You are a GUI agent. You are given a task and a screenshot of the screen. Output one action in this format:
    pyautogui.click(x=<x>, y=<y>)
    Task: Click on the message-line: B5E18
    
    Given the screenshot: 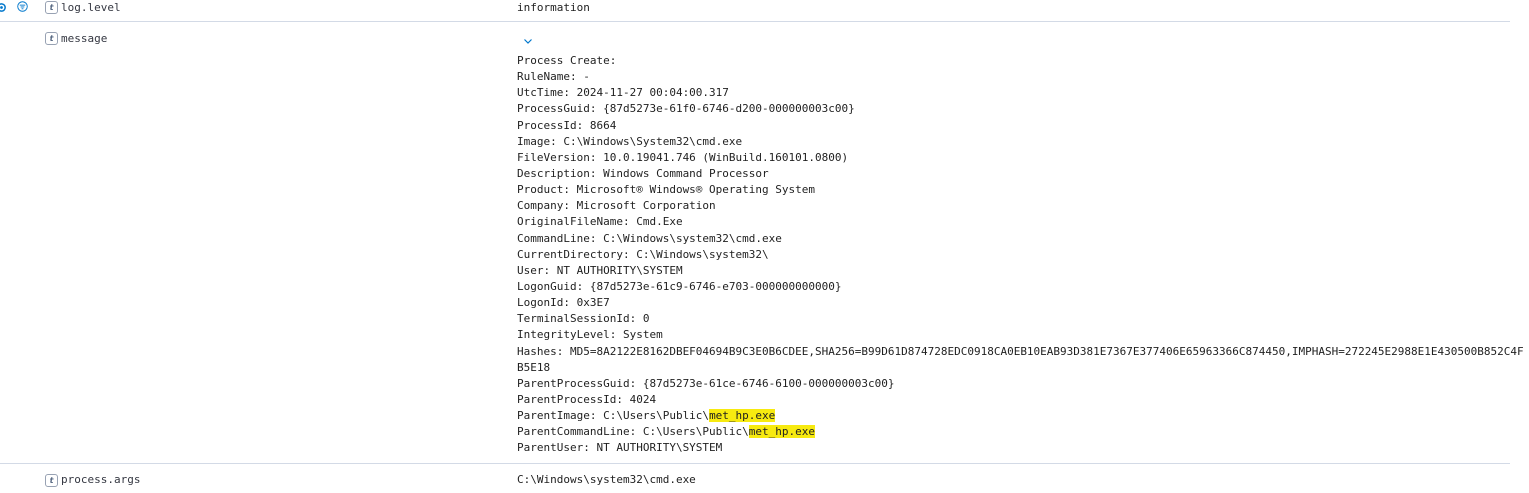 What is the action you would take?
    pyautogui.click(x=1020, y=368)
    